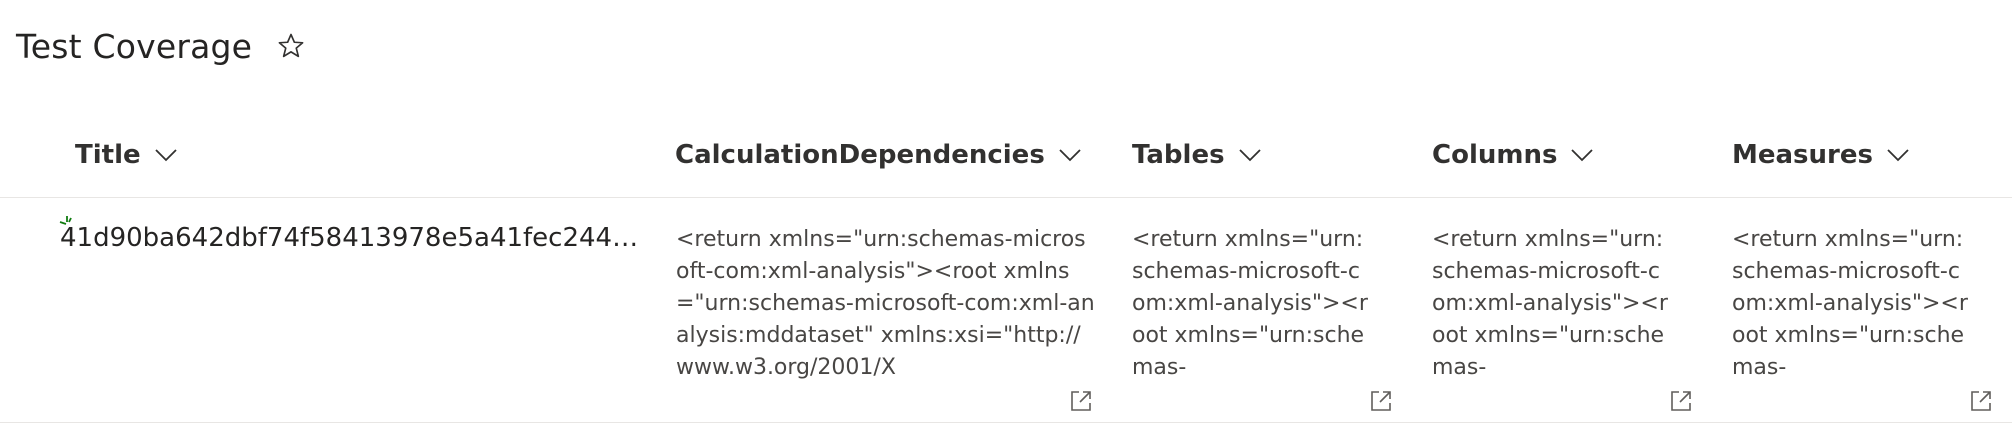  I want to click on star-outline-icon, so click(291, 46).